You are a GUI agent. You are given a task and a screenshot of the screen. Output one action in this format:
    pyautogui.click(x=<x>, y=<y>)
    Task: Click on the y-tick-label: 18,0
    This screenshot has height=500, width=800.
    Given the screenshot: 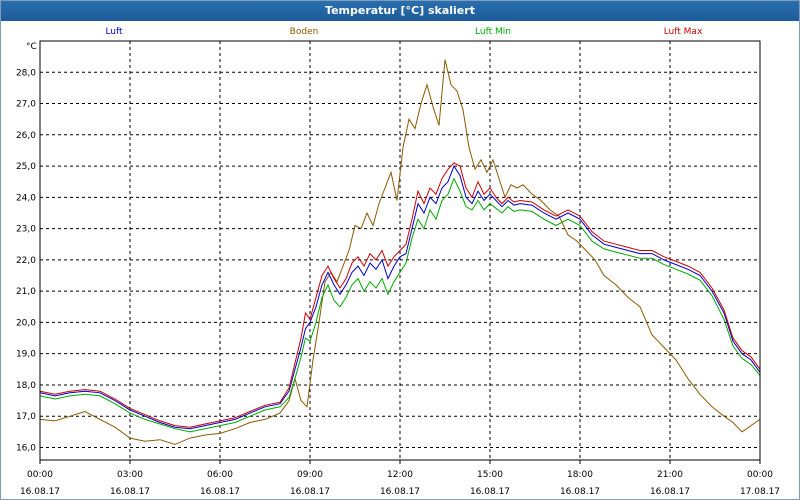 What is the action you would take?
    pyautogui.click(x=26, y=386)
    